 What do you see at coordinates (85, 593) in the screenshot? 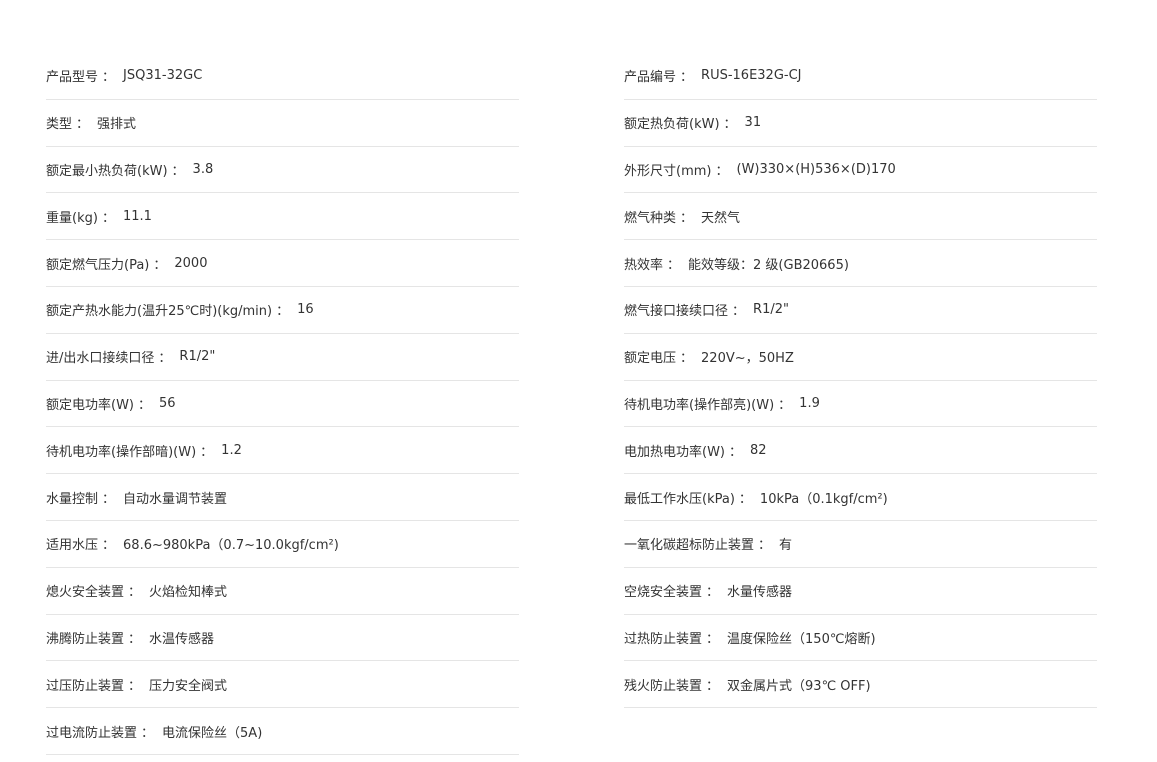
I see `spec-label: 熄火安全装置` at bounding box center [85, 593].